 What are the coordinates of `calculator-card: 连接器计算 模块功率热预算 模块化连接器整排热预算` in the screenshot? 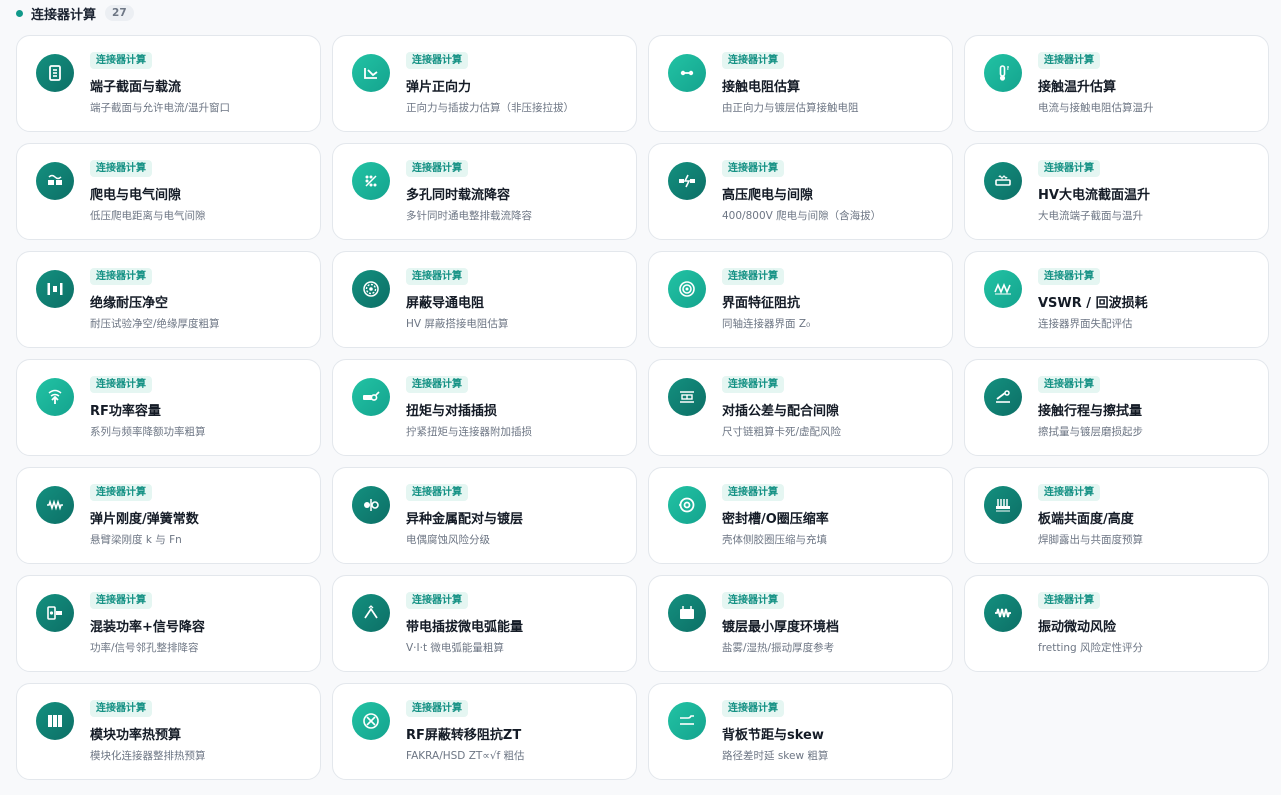 It's located at (168, 731).